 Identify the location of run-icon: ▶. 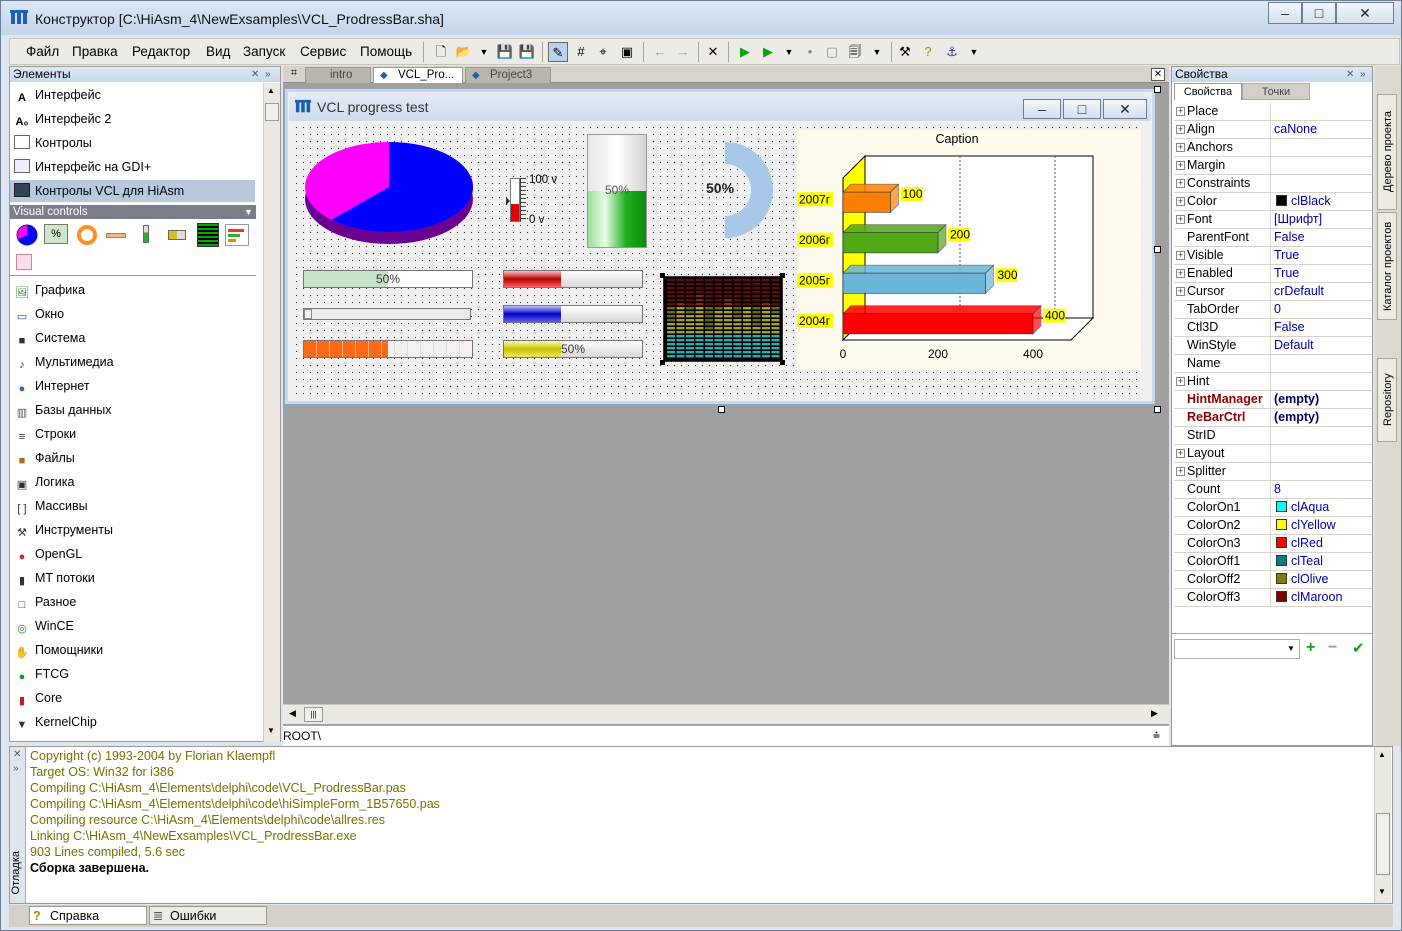
(745, 52).